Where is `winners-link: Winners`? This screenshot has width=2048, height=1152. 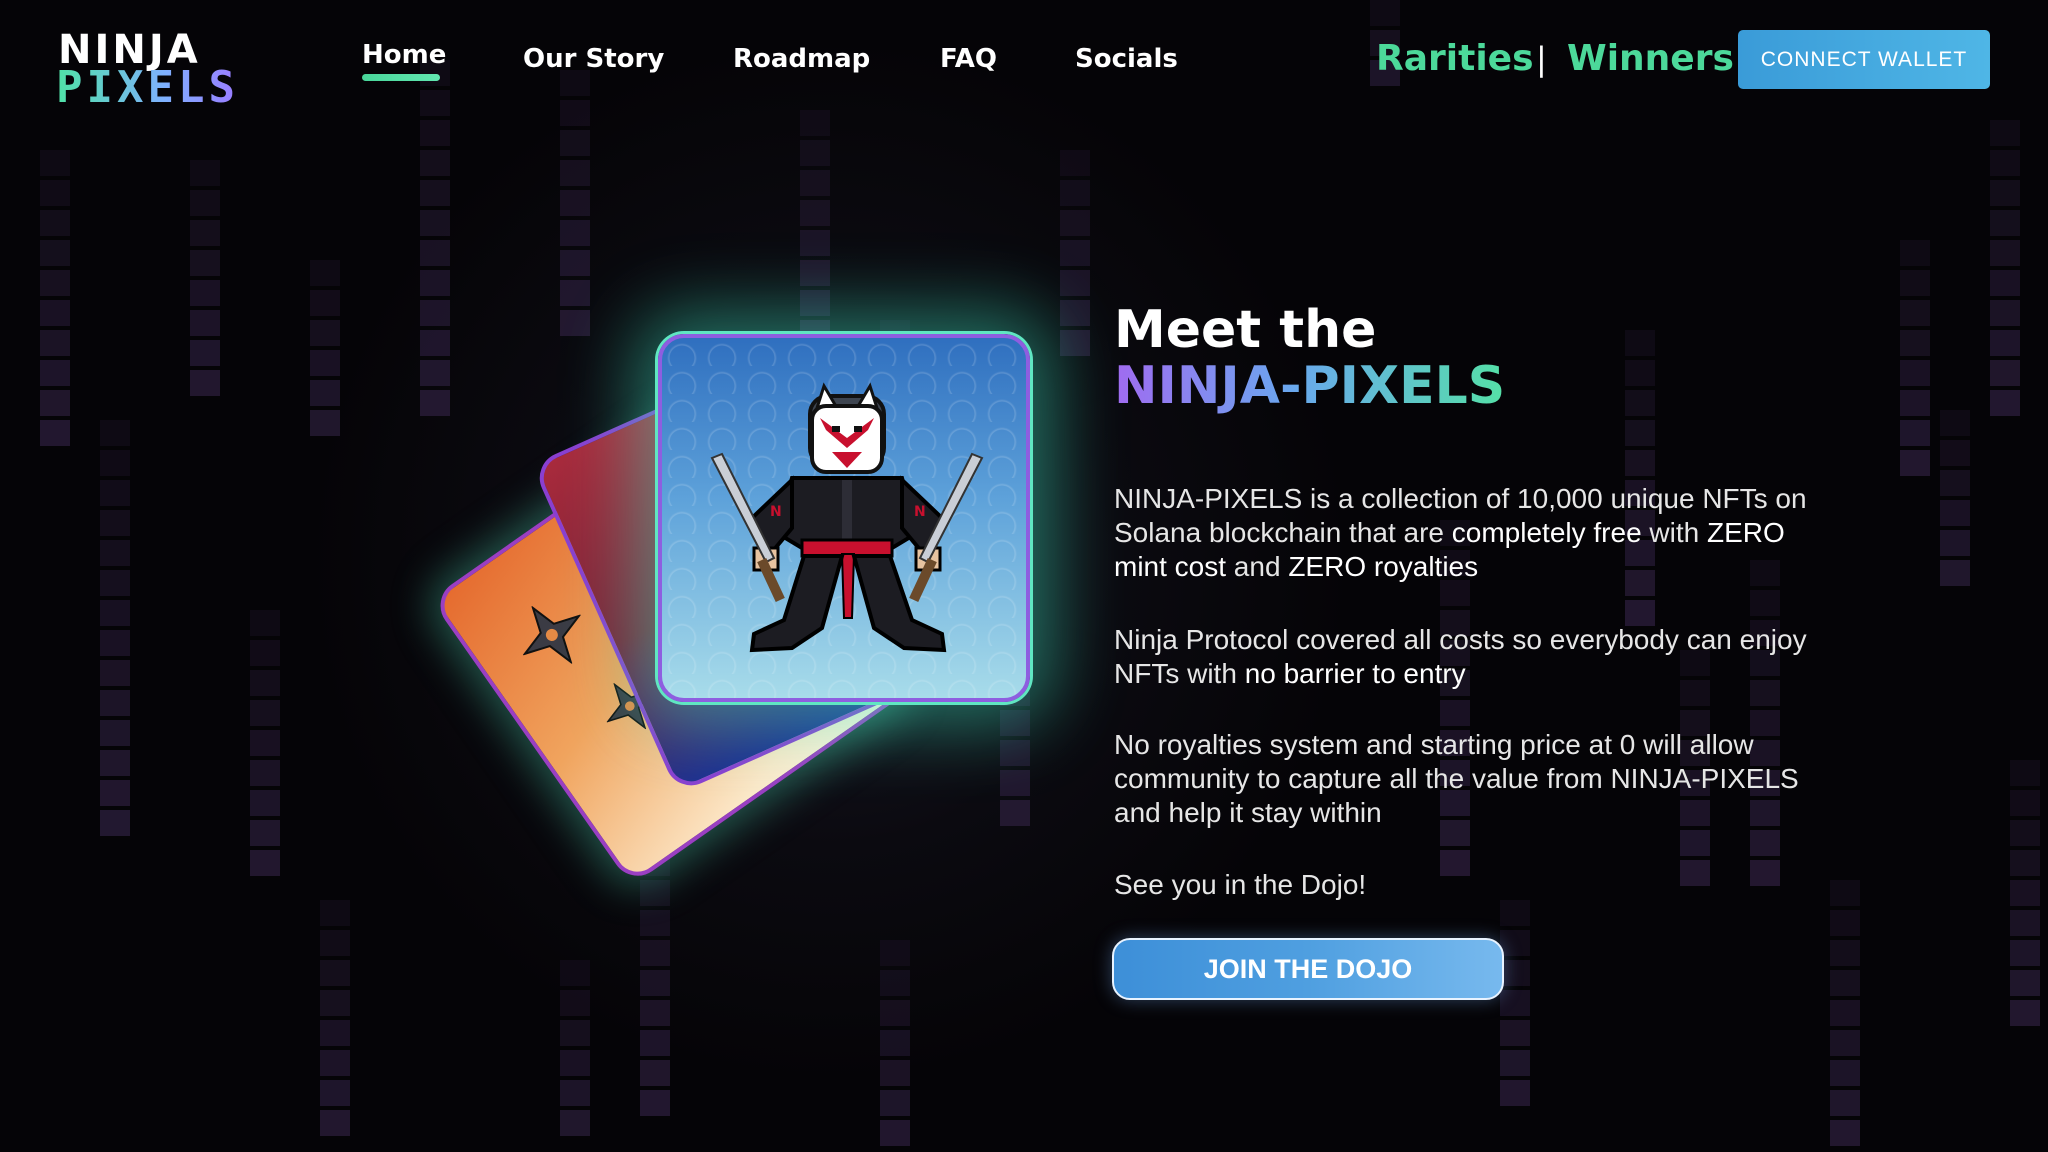 winners-link: Winners is located at coordinates (1650, 58).